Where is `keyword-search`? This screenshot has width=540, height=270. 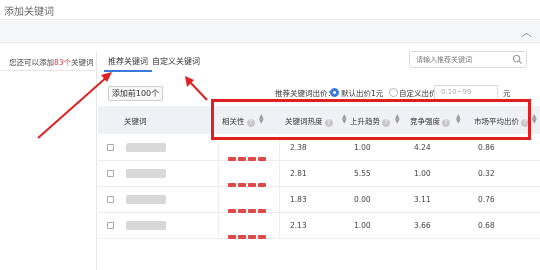
keyword-search is located at coordinates (468, 59).